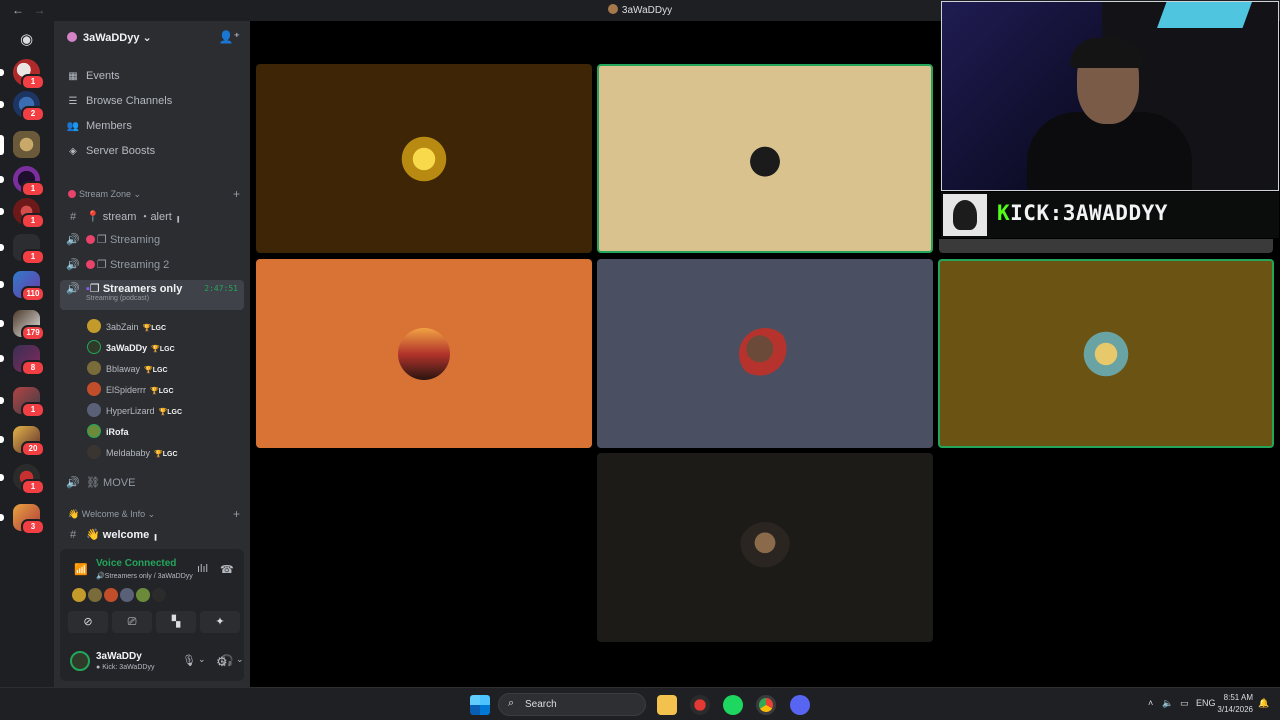  I want to click on voice-user: iRofa, so click(108, 431).